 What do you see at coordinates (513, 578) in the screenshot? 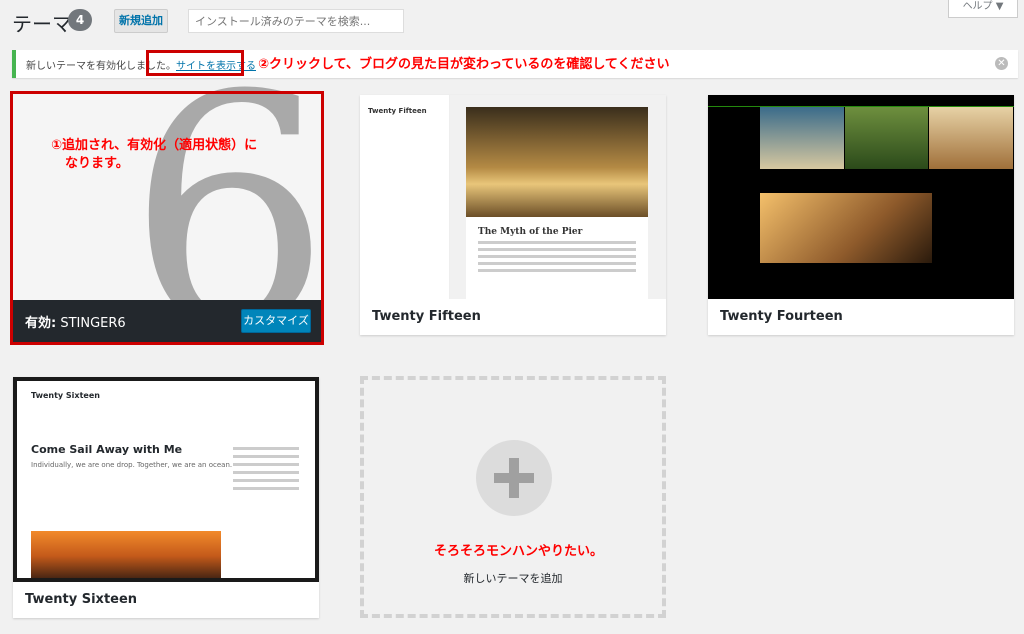
I see `add-new-theme-label: 新しいテーマを追加` at bounding box center [513, 578].